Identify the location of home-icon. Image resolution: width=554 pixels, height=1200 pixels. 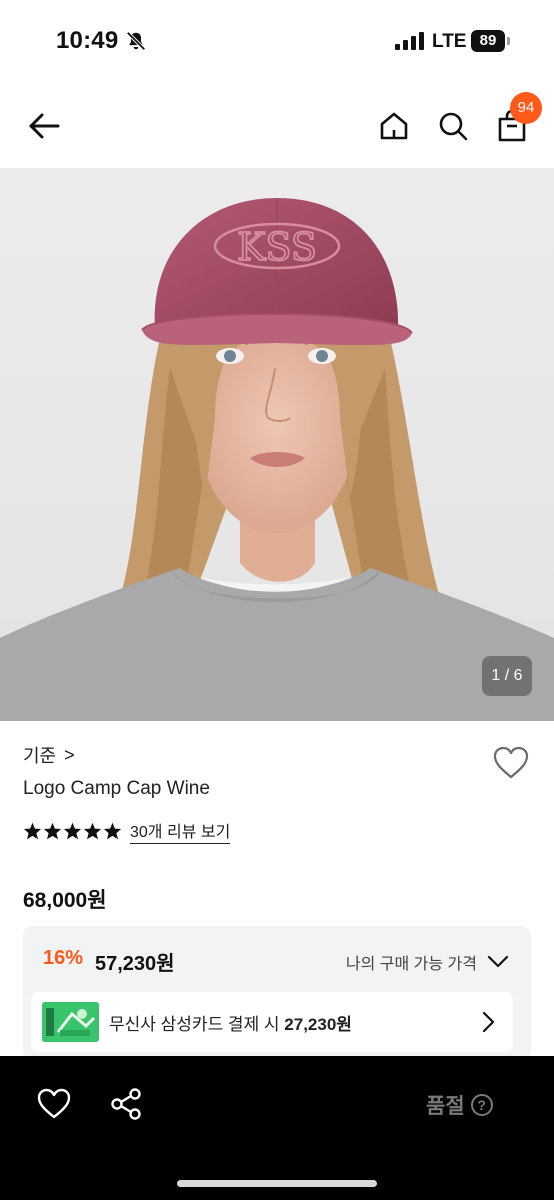
(394, 126).